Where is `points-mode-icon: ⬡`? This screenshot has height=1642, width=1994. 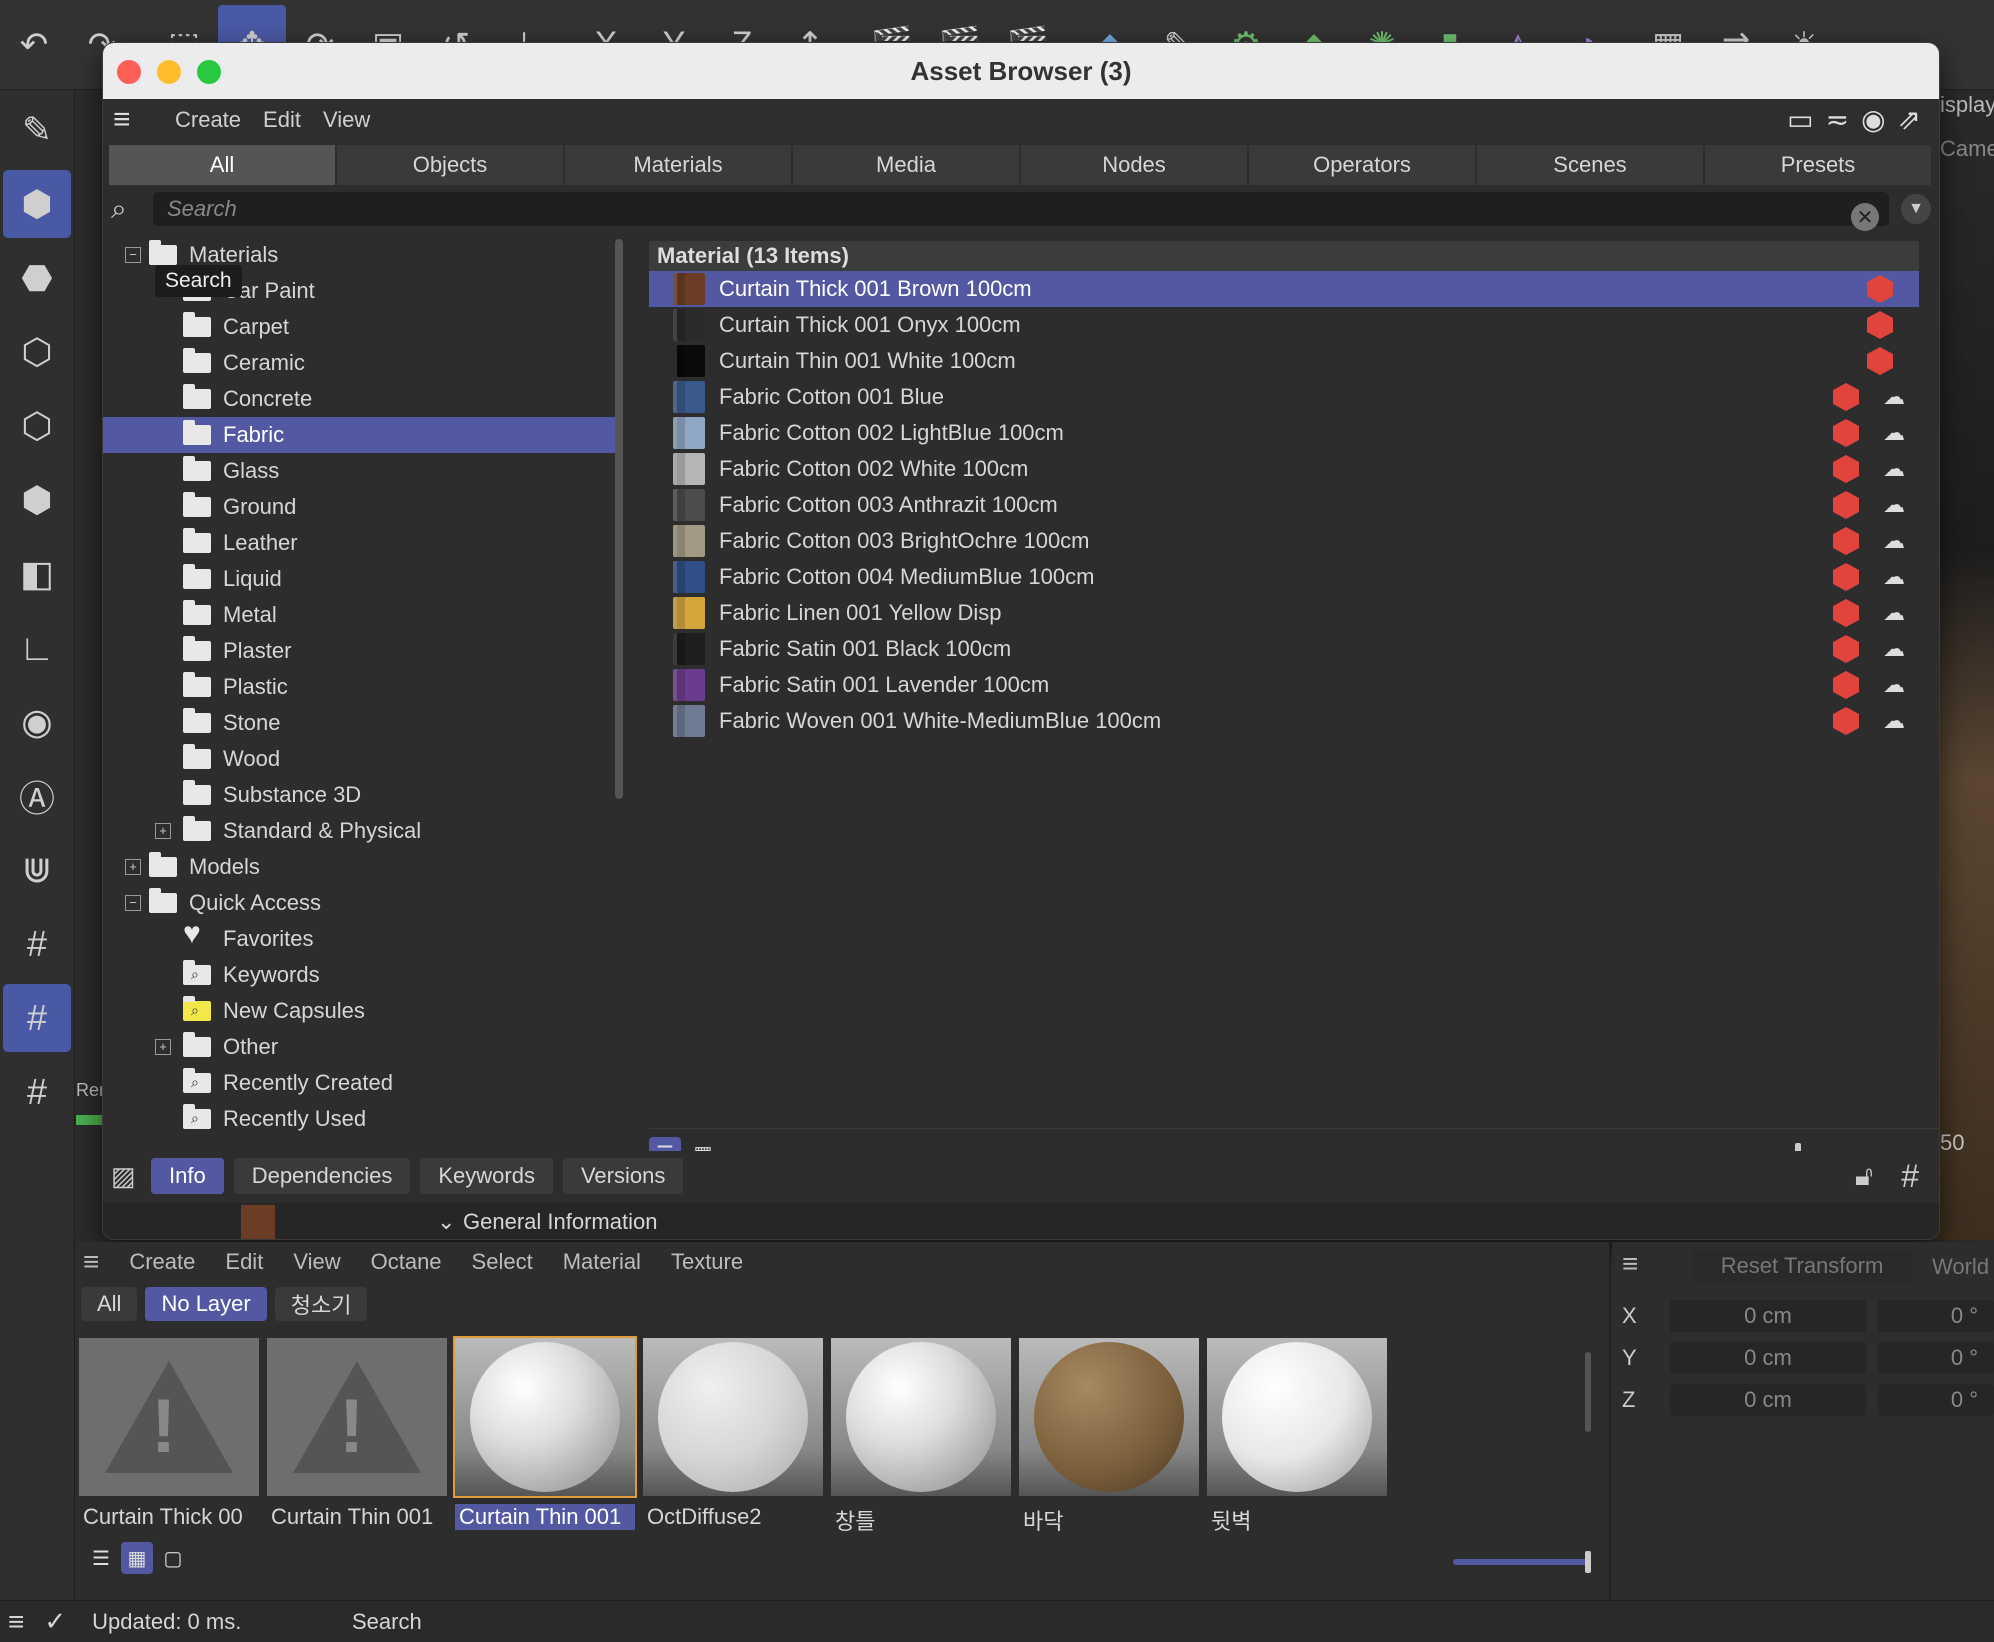 points-mode-icon: ⬡ is located at coordinates (37, 352).